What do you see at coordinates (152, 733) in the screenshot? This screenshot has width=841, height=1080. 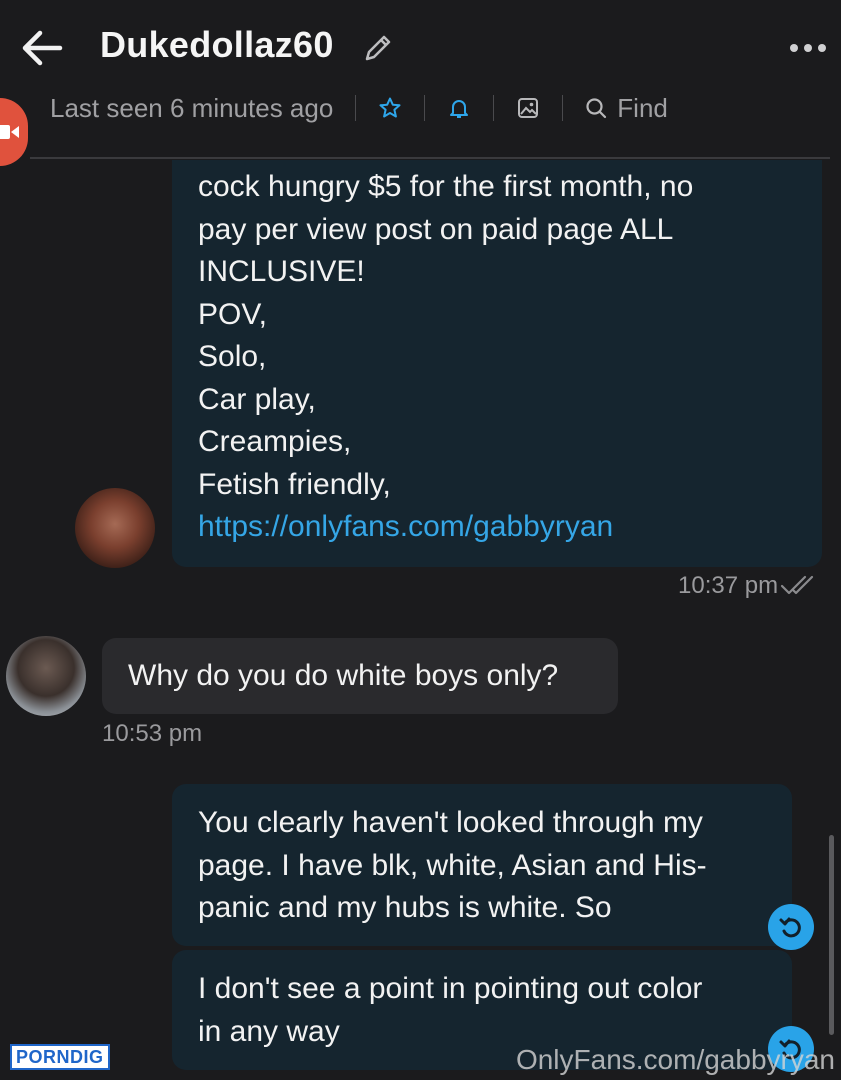 I see `message-timestamp: 10:53 pm` at bounding box center [152, 733].